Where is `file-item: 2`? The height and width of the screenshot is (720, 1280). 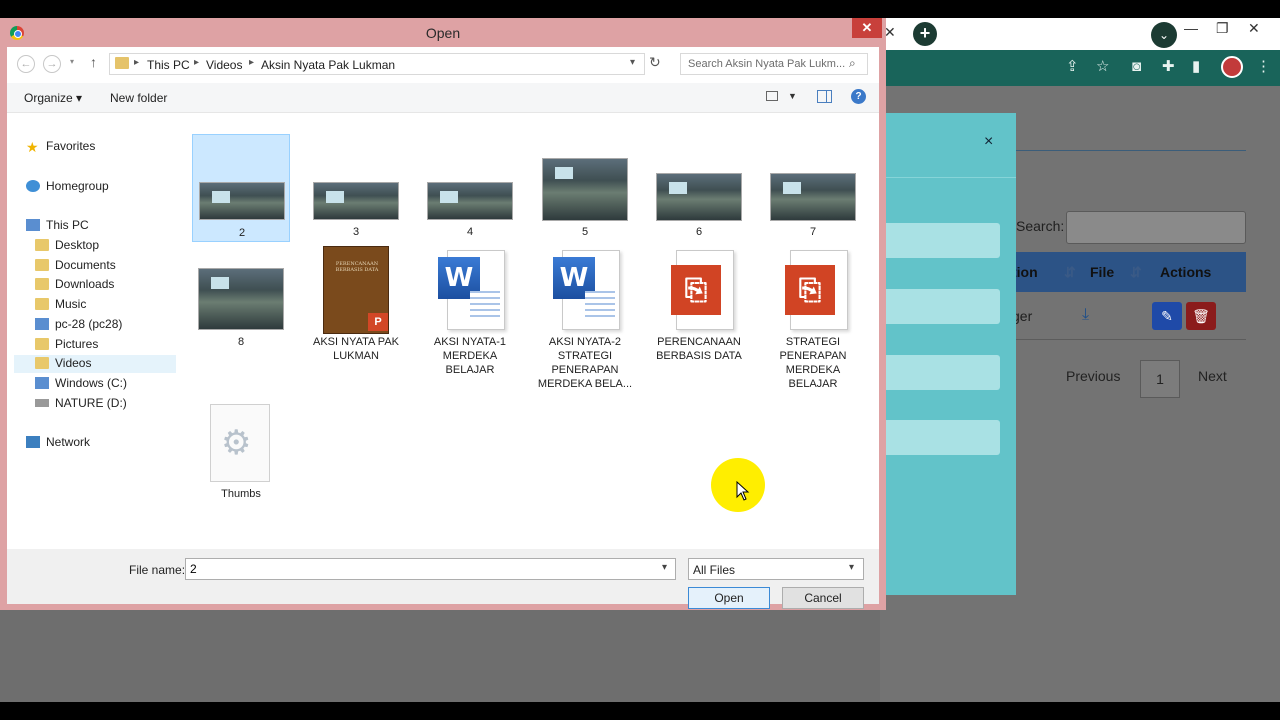 file-item: 2 is located at coordinates (241, 188).